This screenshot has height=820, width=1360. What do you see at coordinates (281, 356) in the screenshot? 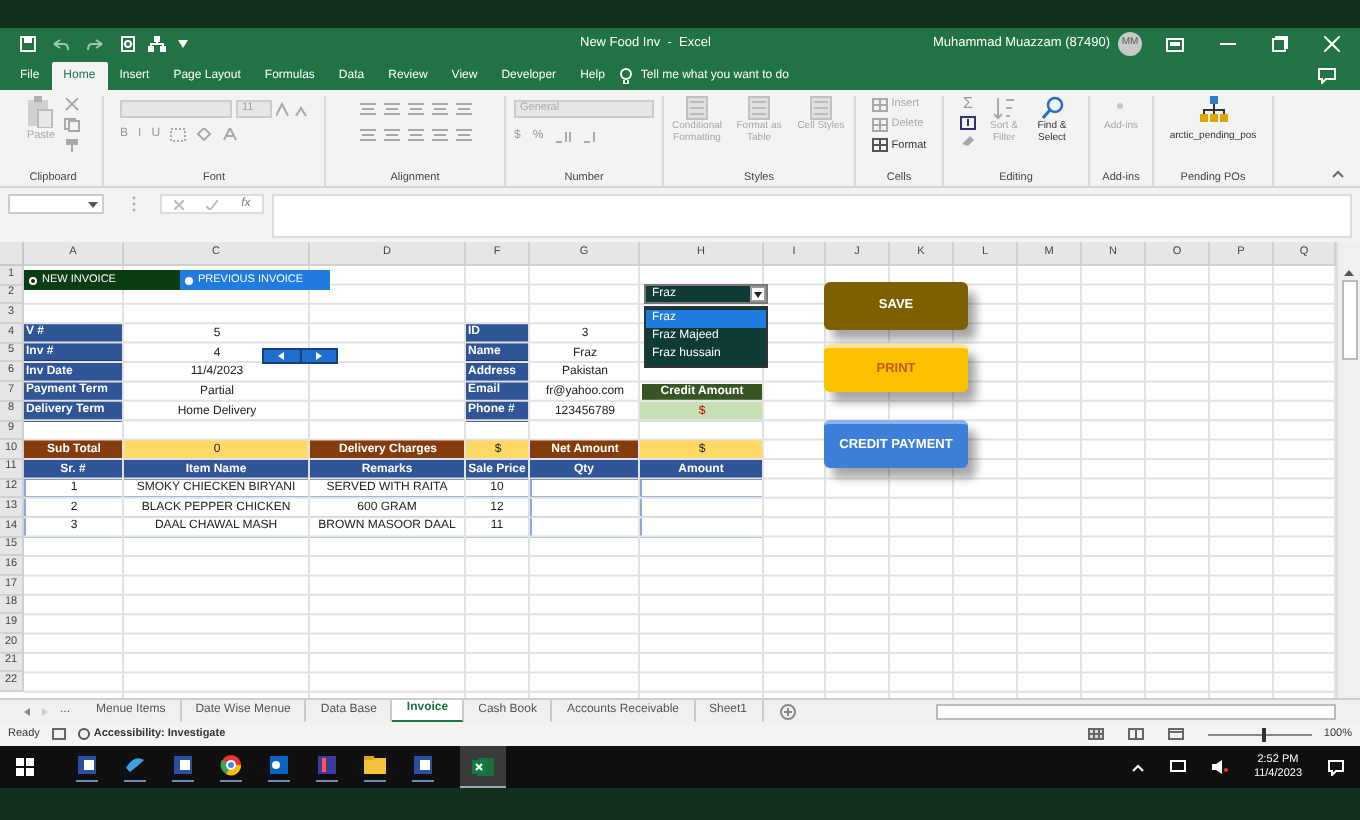
I see `left-arrow-icon` at bounding box center [281, 356].